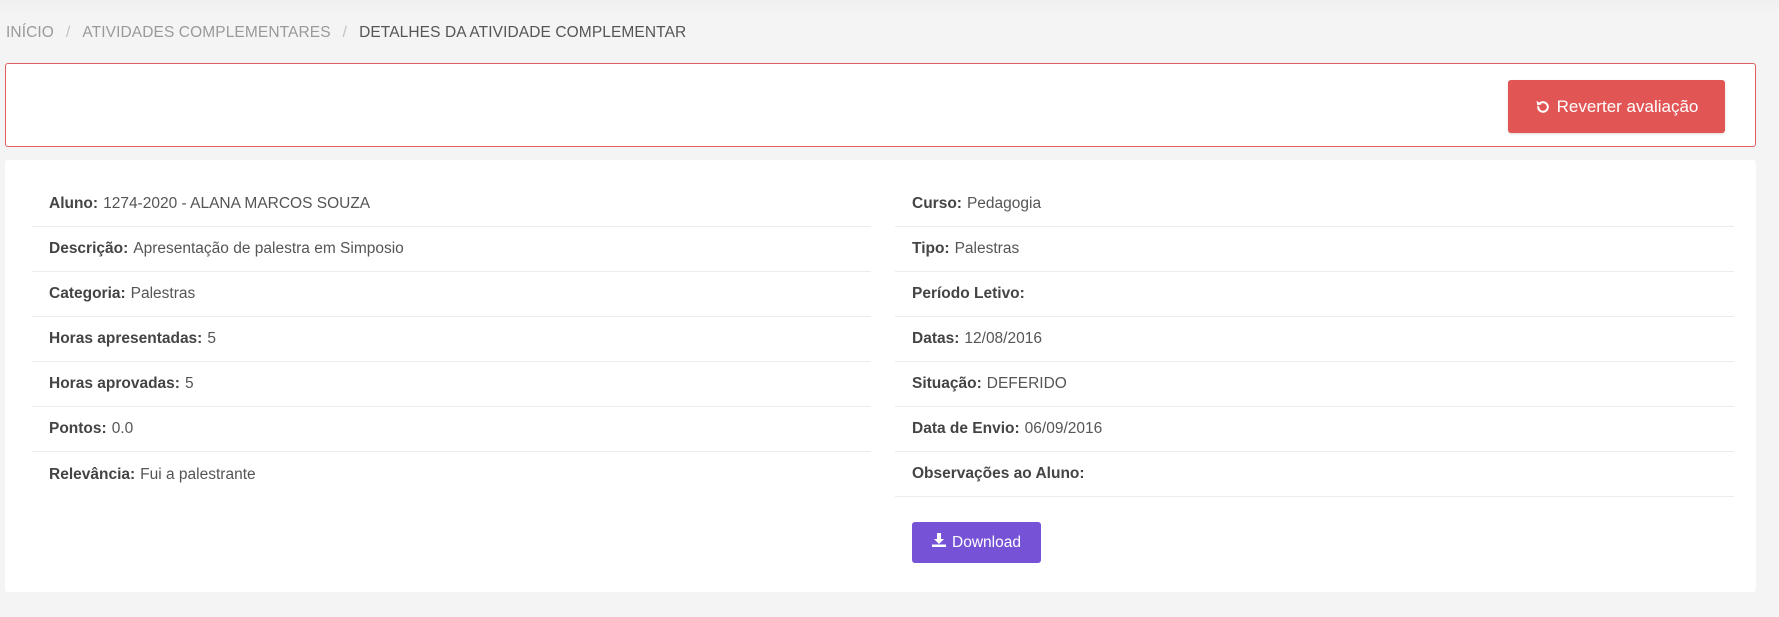 The image size is (1779, 617). What do you see at coordinates (122, 428) in the screenshot?
I see `detail-value: 0.0` at bounding box center [122, 428].